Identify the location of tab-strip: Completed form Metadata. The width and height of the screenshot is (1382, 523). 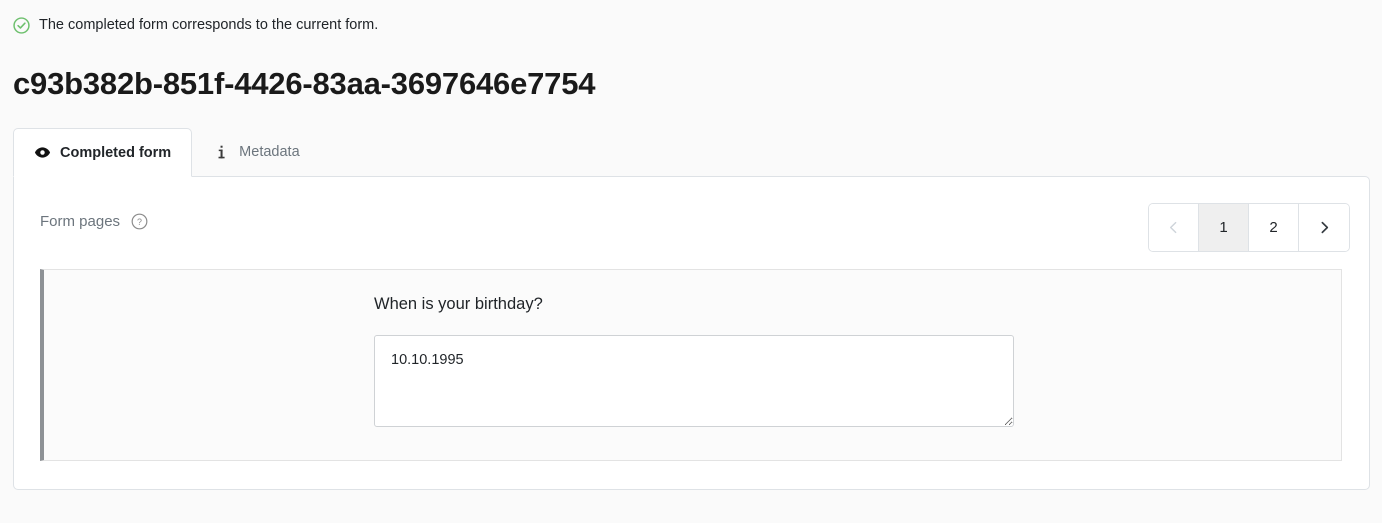
(167, 152).